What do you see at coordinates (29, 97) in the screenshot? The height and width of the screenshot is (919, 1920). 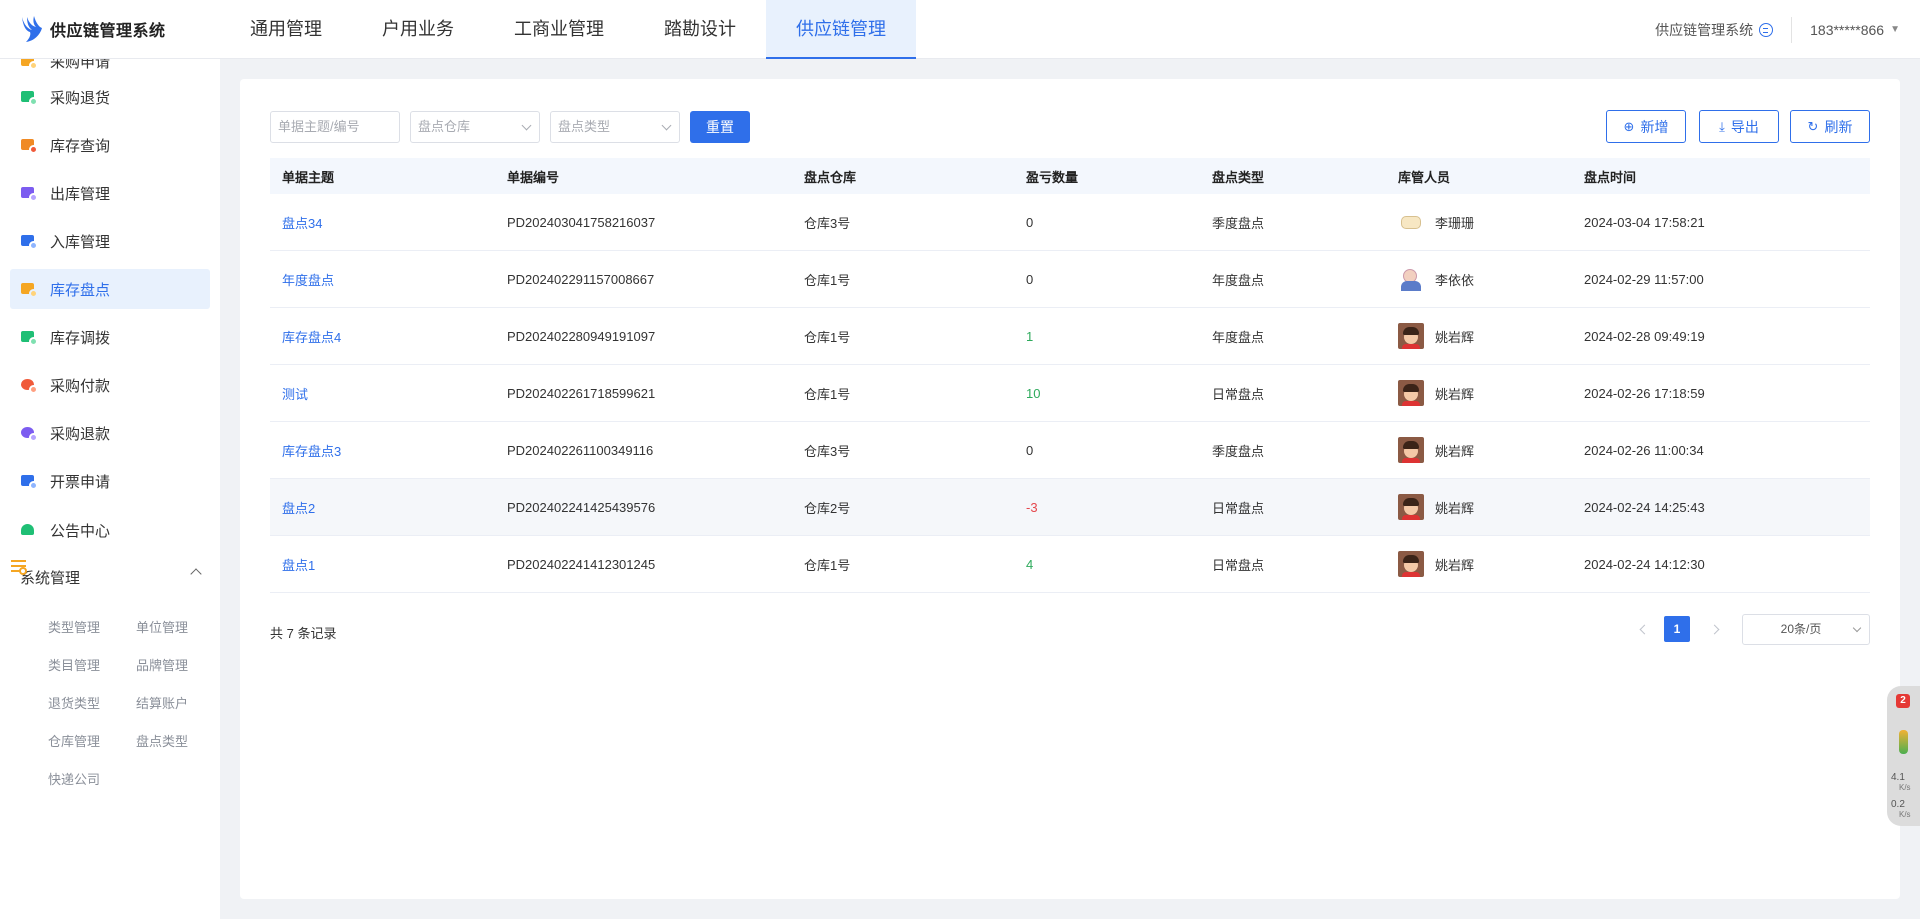 I see `cart-icon` at bounding box center [29, 97].